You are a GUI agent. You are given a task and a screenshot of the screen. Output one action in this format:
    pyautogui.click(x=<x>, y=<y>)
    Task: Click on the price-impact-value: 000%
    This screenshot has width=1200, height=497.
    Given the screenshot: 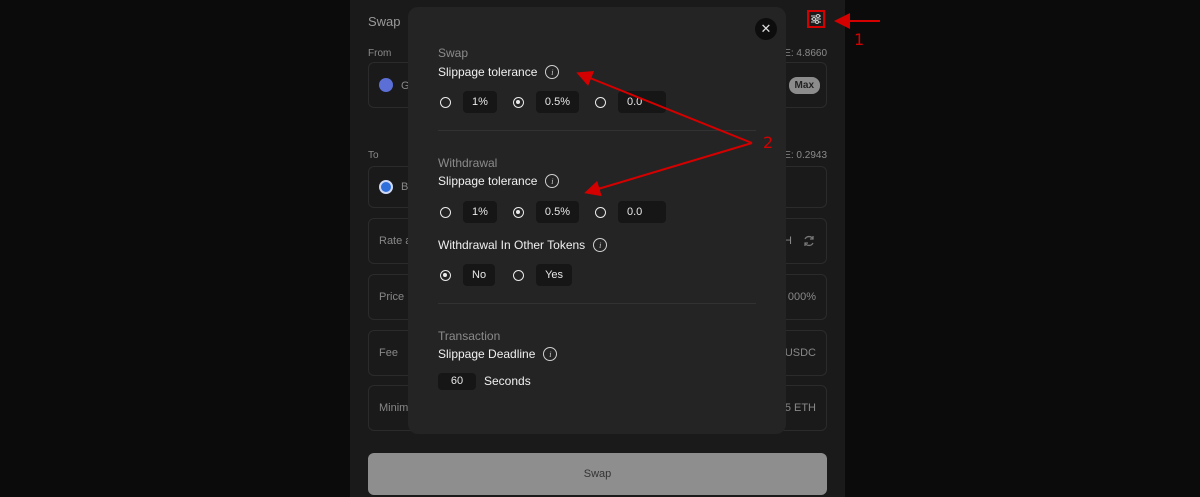 What is the action you would take?
    pyautogui.click(x=801, y=297)
    